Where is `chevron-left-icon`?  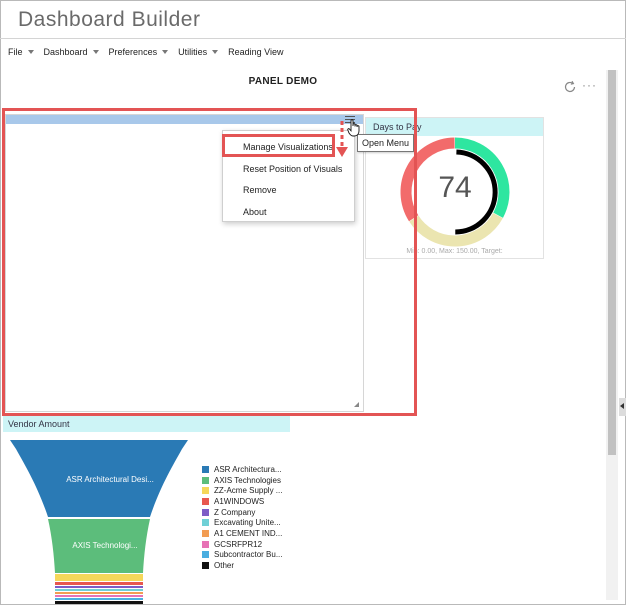
chevron-left-icon is located at coordinates (622, 406).